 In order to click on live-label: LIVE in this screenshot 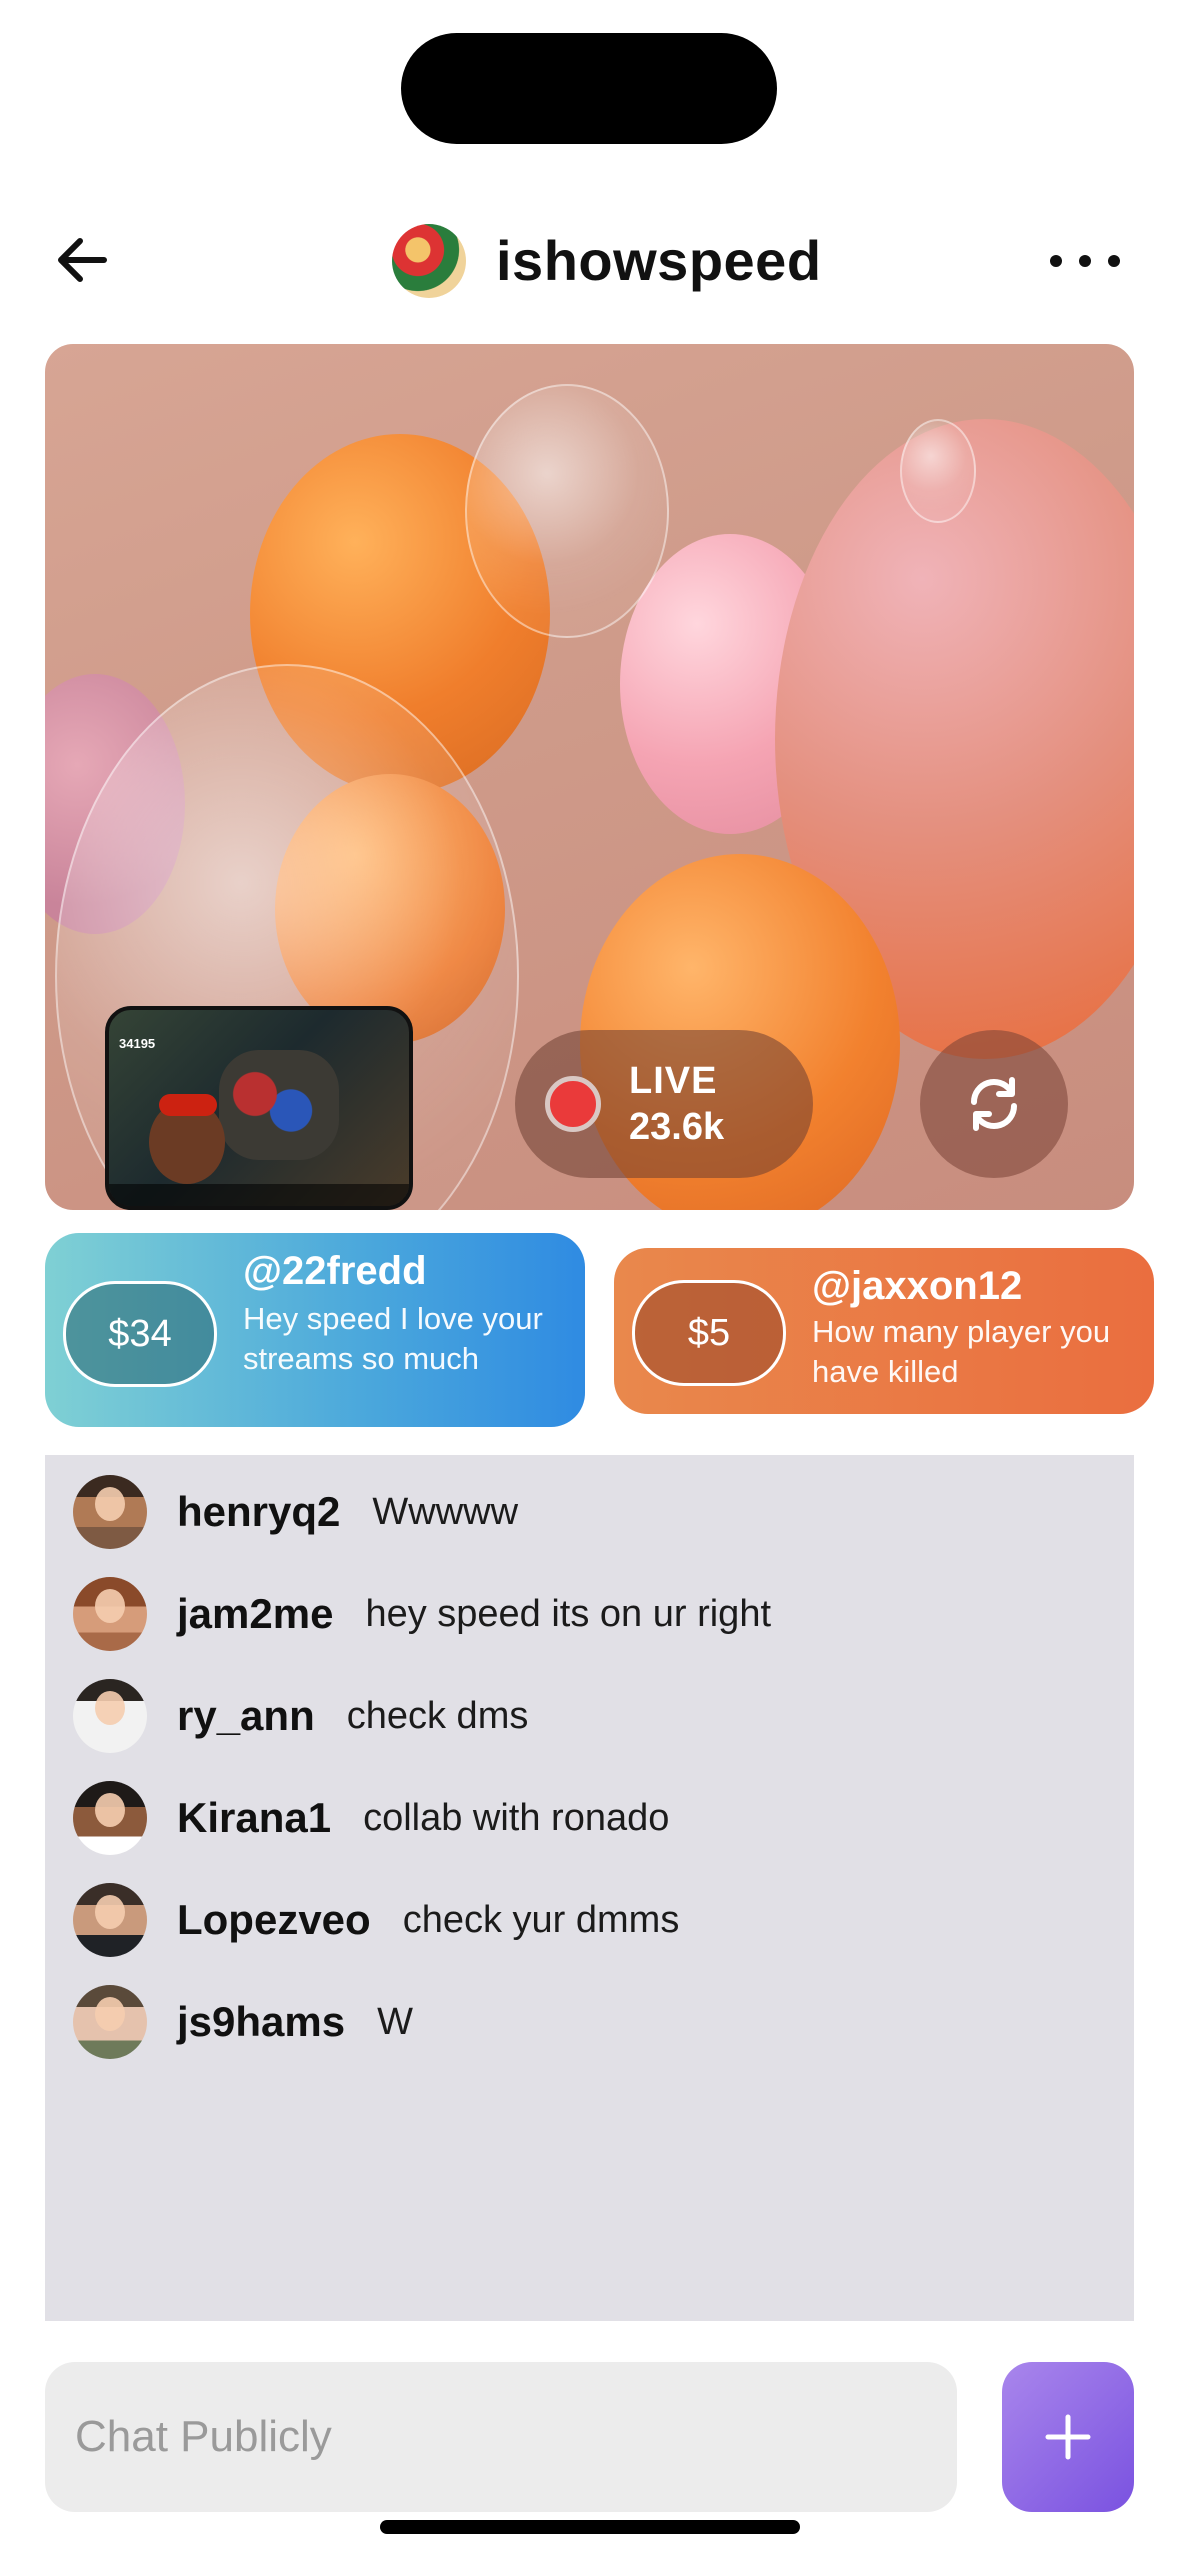, I will do `click(673, 1081)`.